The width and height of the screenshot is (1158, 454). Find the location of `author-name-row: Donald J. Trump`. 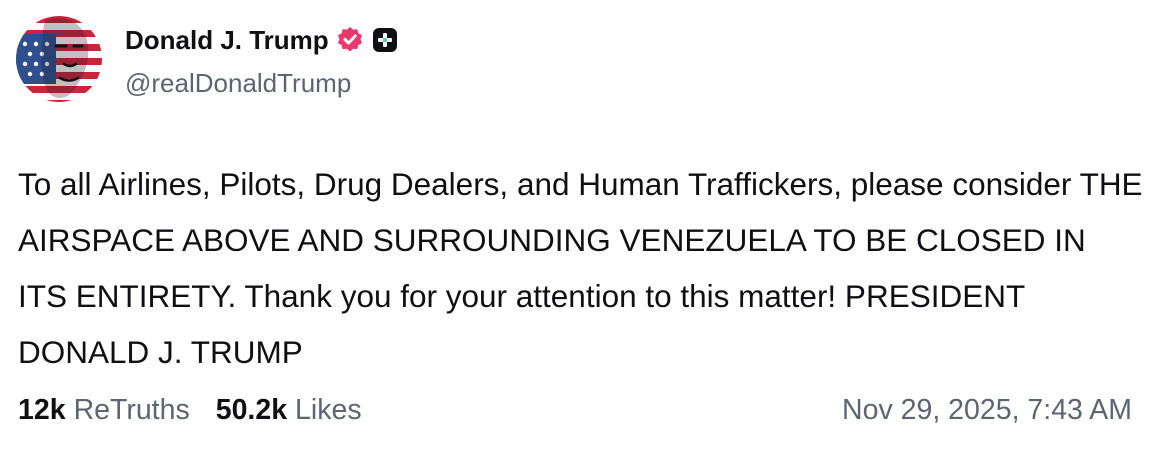

author-name-row: Donald J. Trump is located at coordinates (261, 40).